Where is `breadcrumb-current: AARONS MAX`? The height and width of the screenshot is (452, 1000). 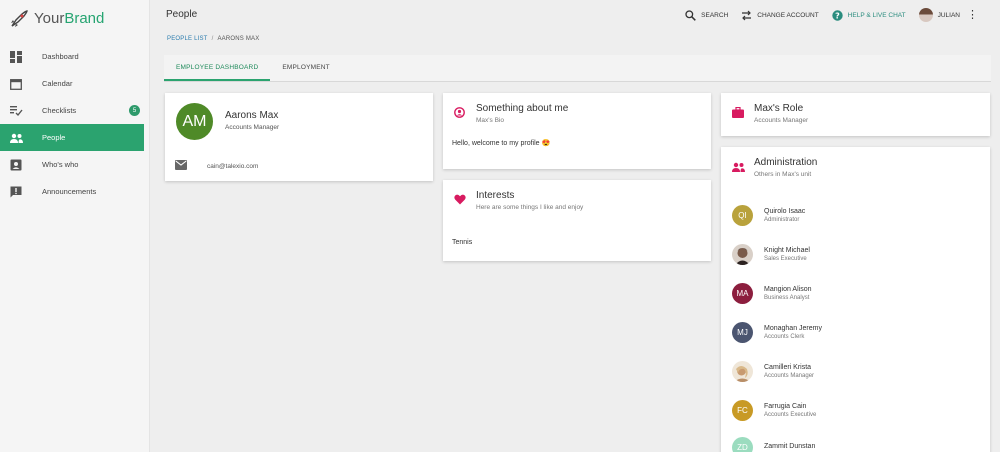
breadcrumb-current: AARONS MAX is located at coordinates (238, 39).